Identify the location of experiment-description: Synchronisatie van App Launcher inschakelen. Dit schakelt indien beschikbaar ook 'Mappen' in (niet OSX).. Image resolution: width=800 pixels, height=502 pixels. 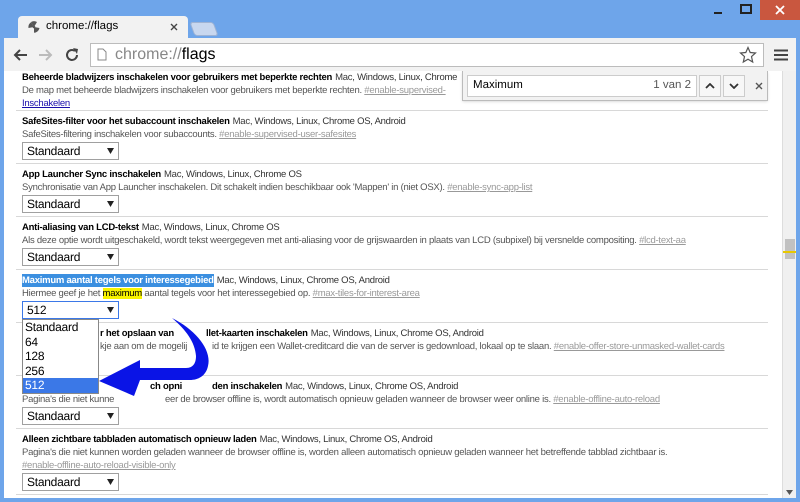
(233, 187).